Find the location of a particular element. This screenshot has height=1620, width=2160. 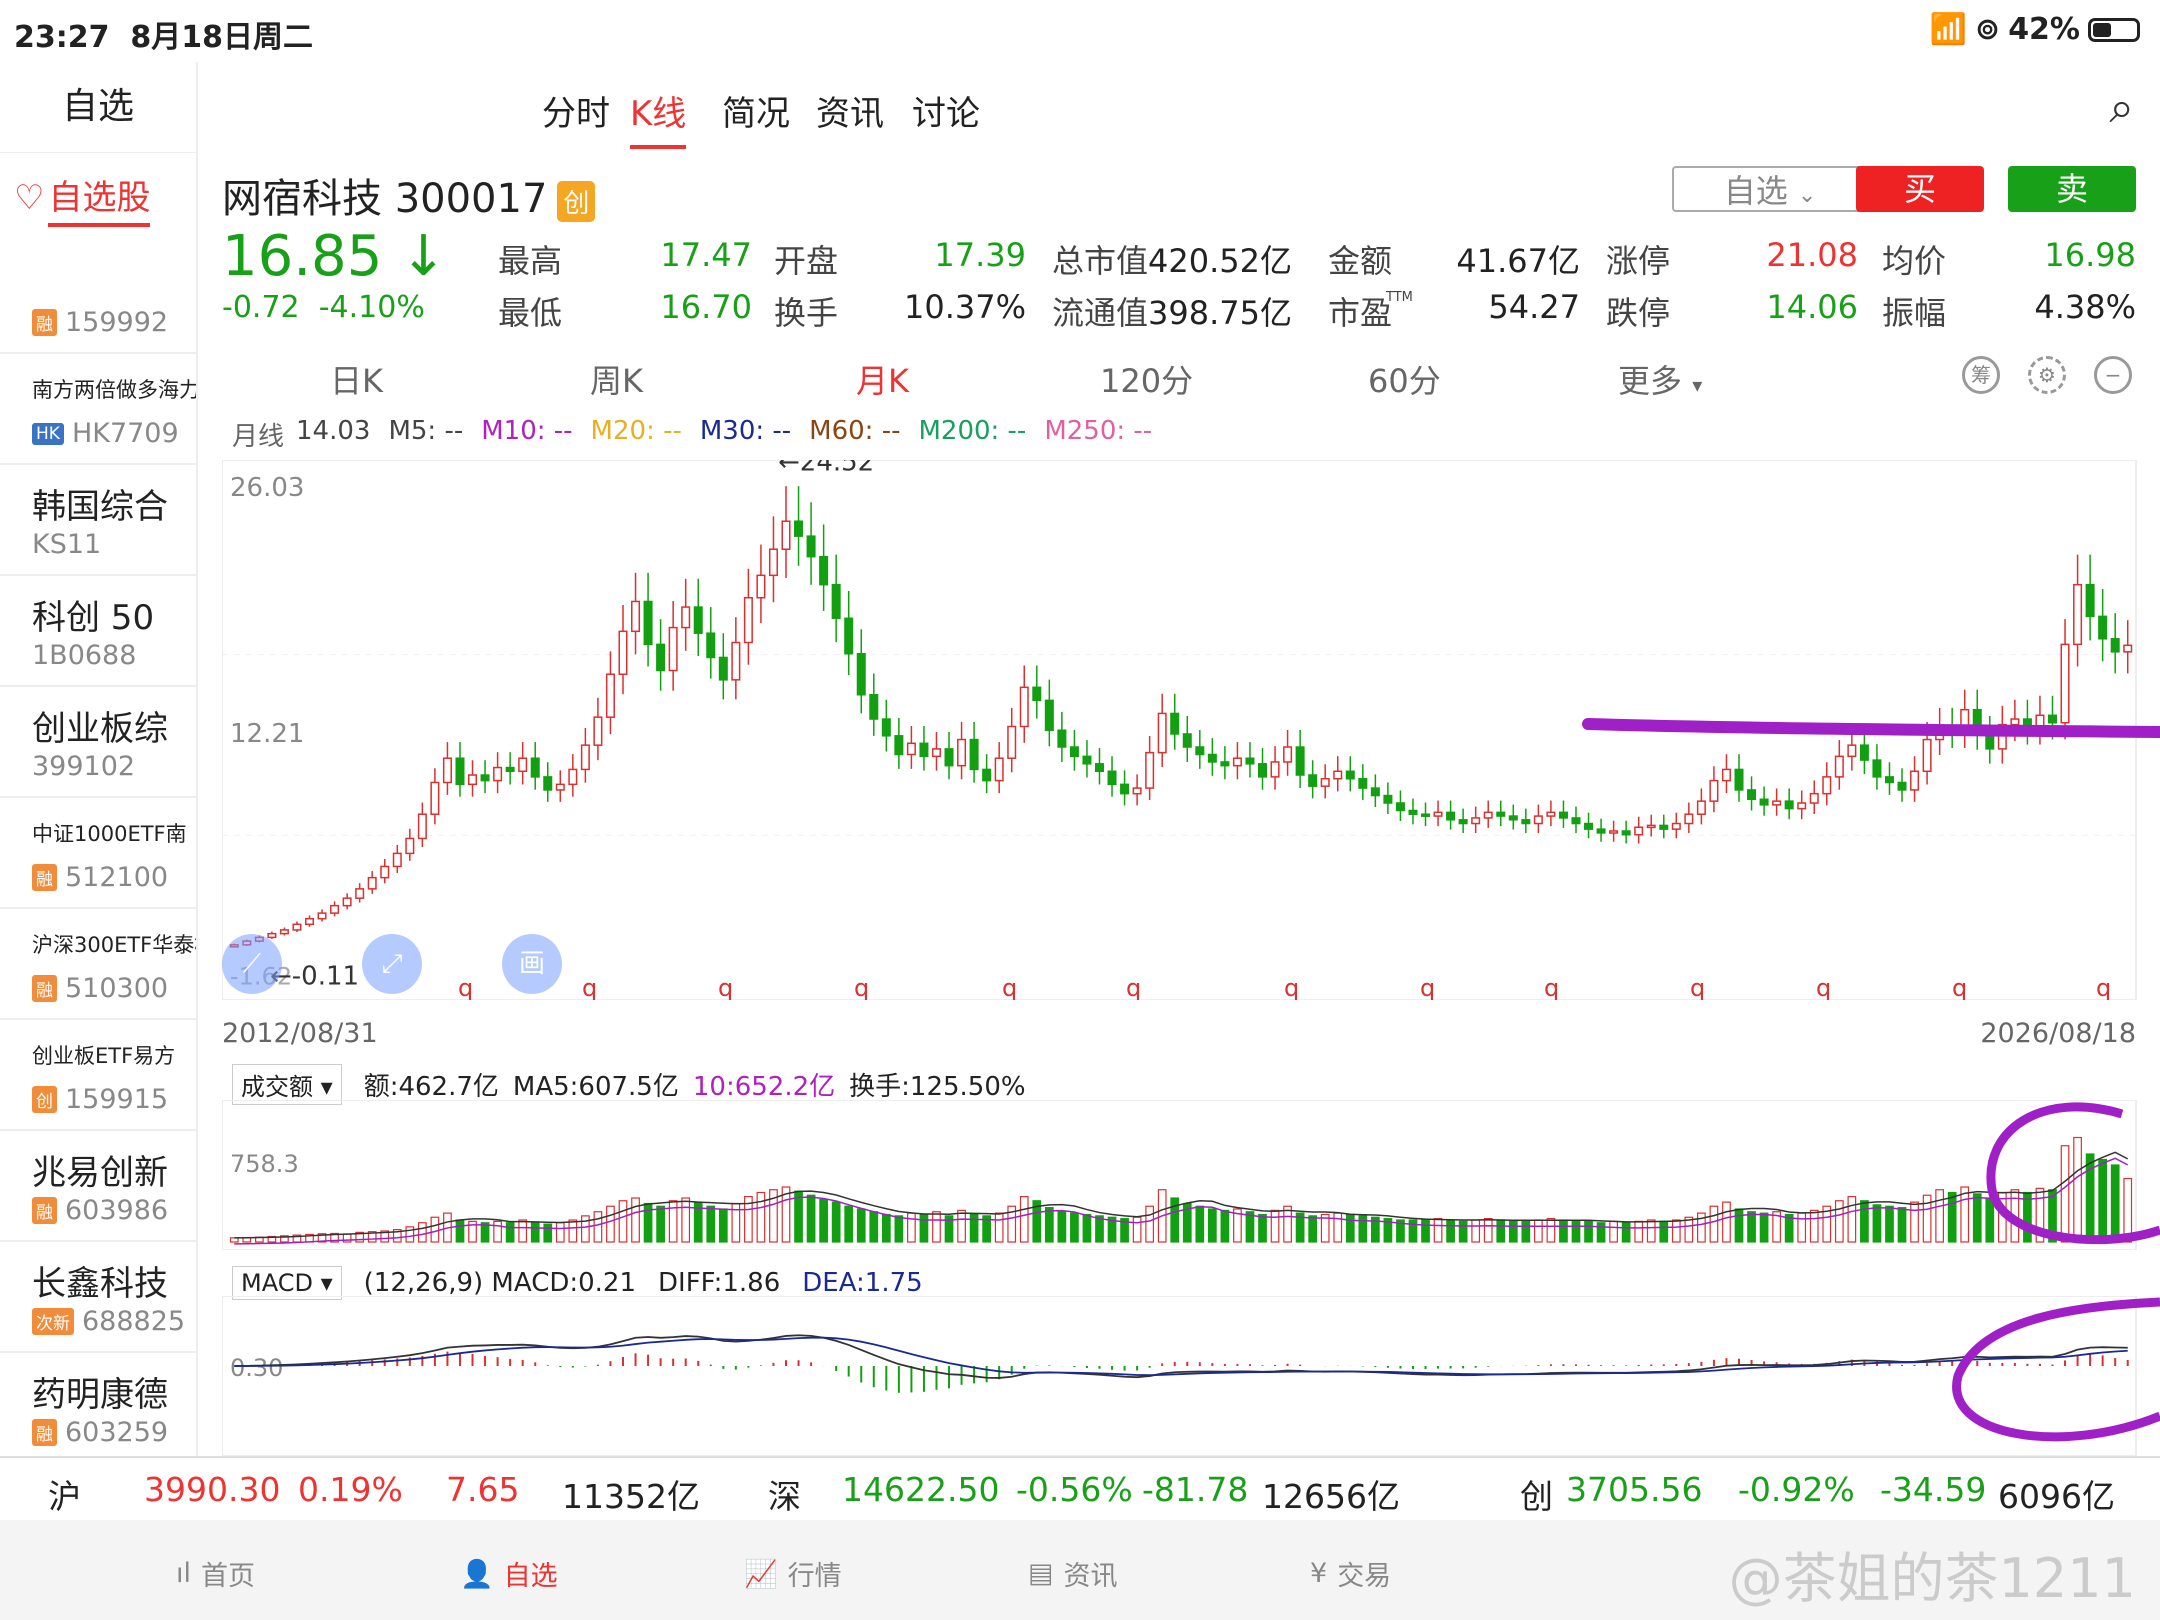

nav-news: ▤ 资讯 is located at coordinates (1073, 1573).